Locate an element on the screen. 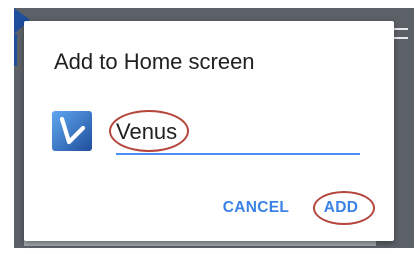 This screenshot has height=254, width=417. add-button: ADD is located at coordinates (341, 208).